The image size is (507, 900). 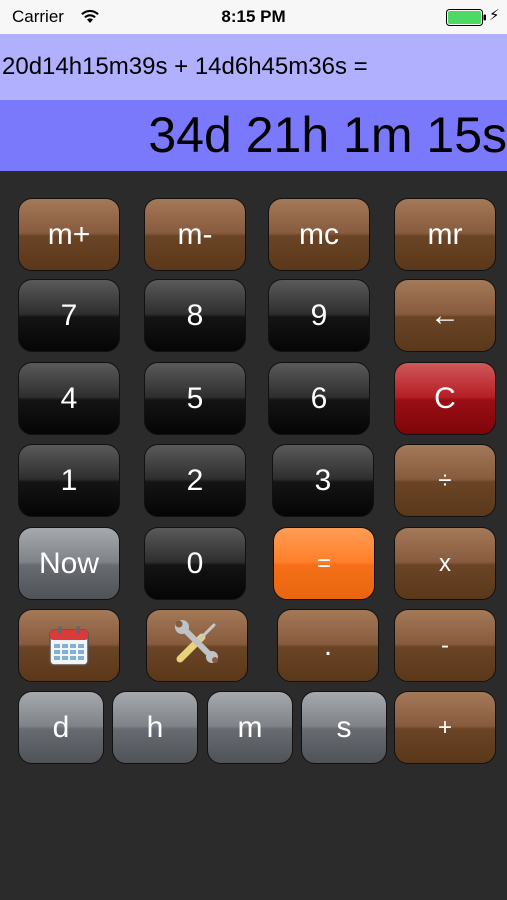 What do you see at coordinates (319, 398) in the screenshot?
I see `digit-6-button: 6` at bounding box center [319, 398].